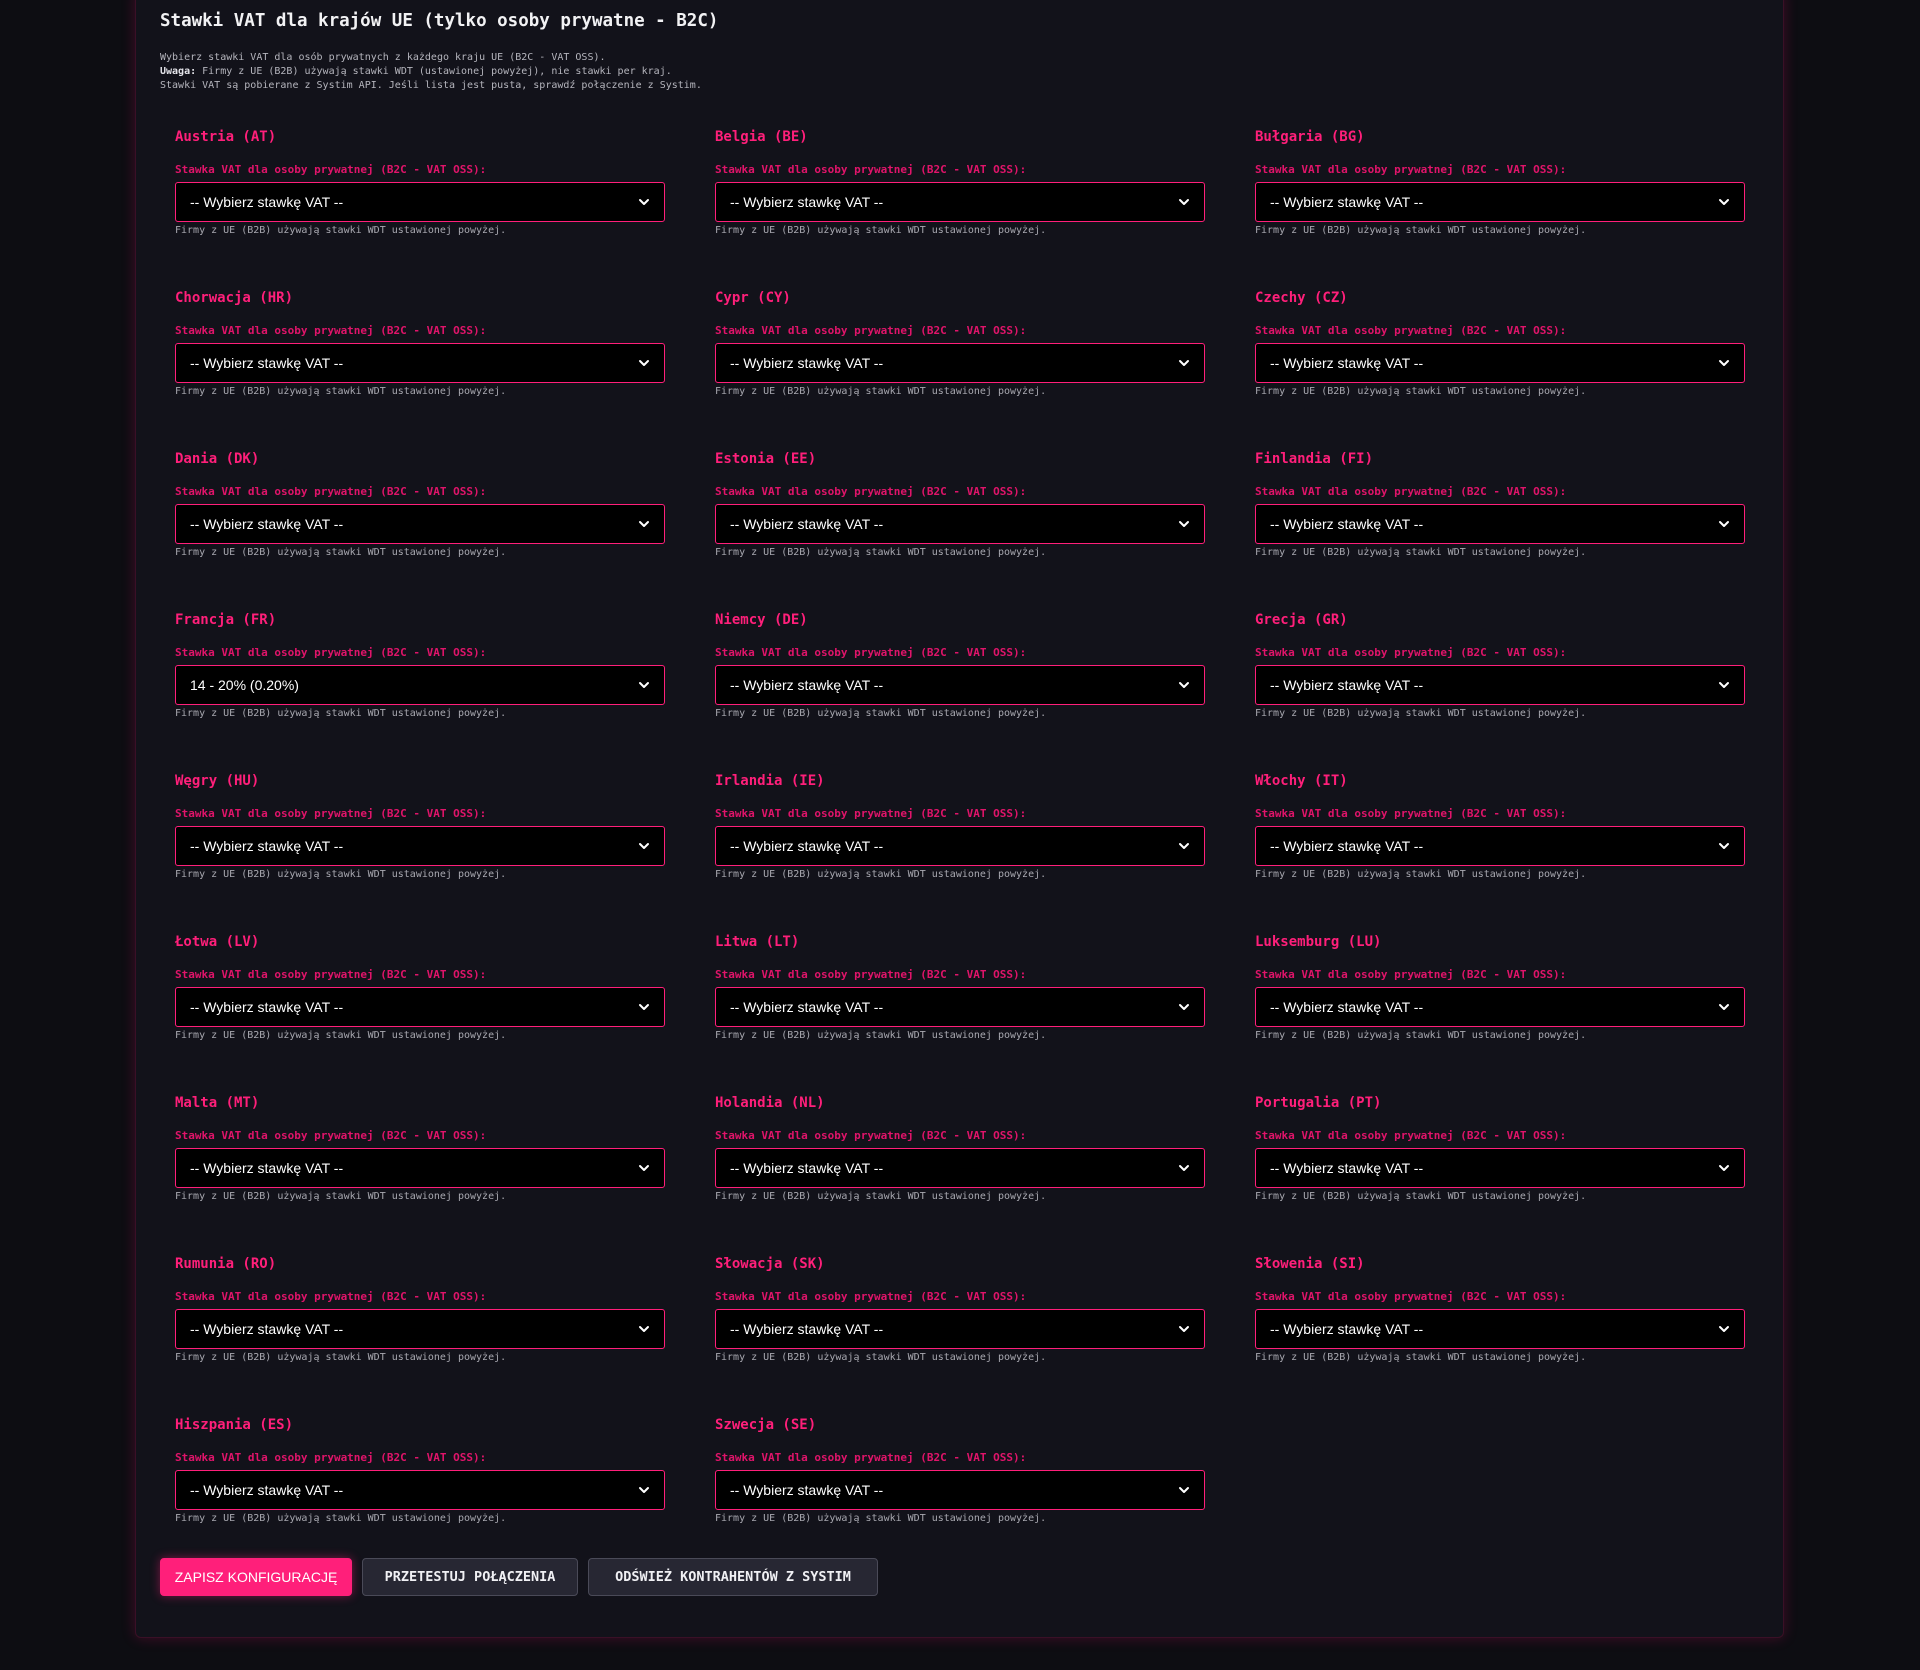  What do you see at coordinates (770, 1264) in the screenshot?
I see `country-name: Słowacja (SK)` at bounding box center [770, 1264].